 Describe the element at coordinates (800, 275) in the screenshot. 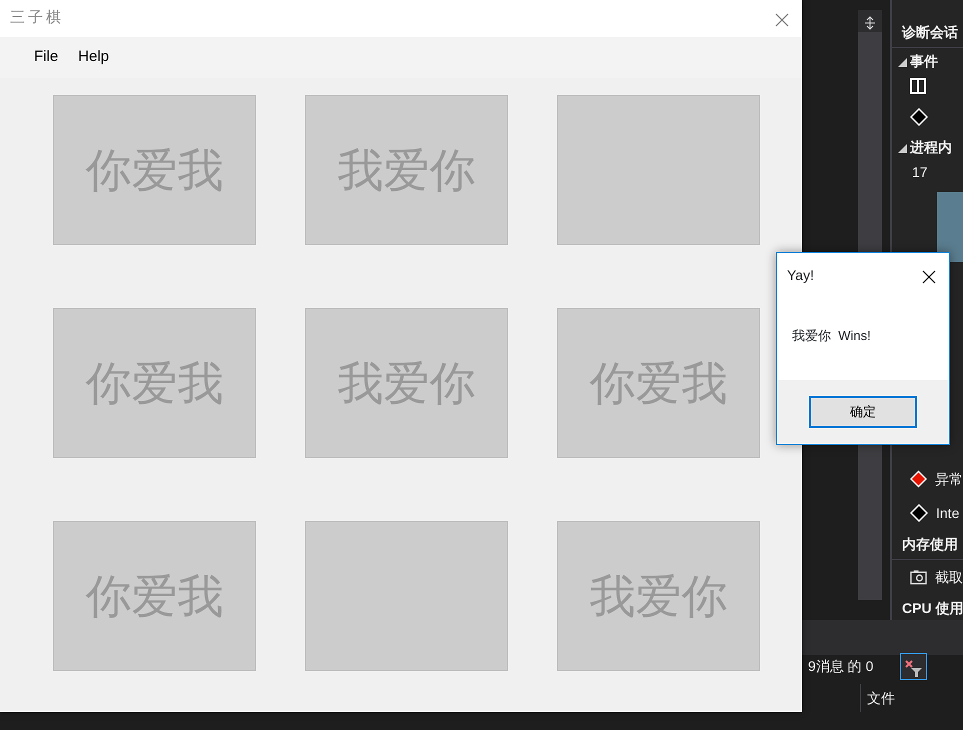

I see `dialog-title: Yay!` at that location.